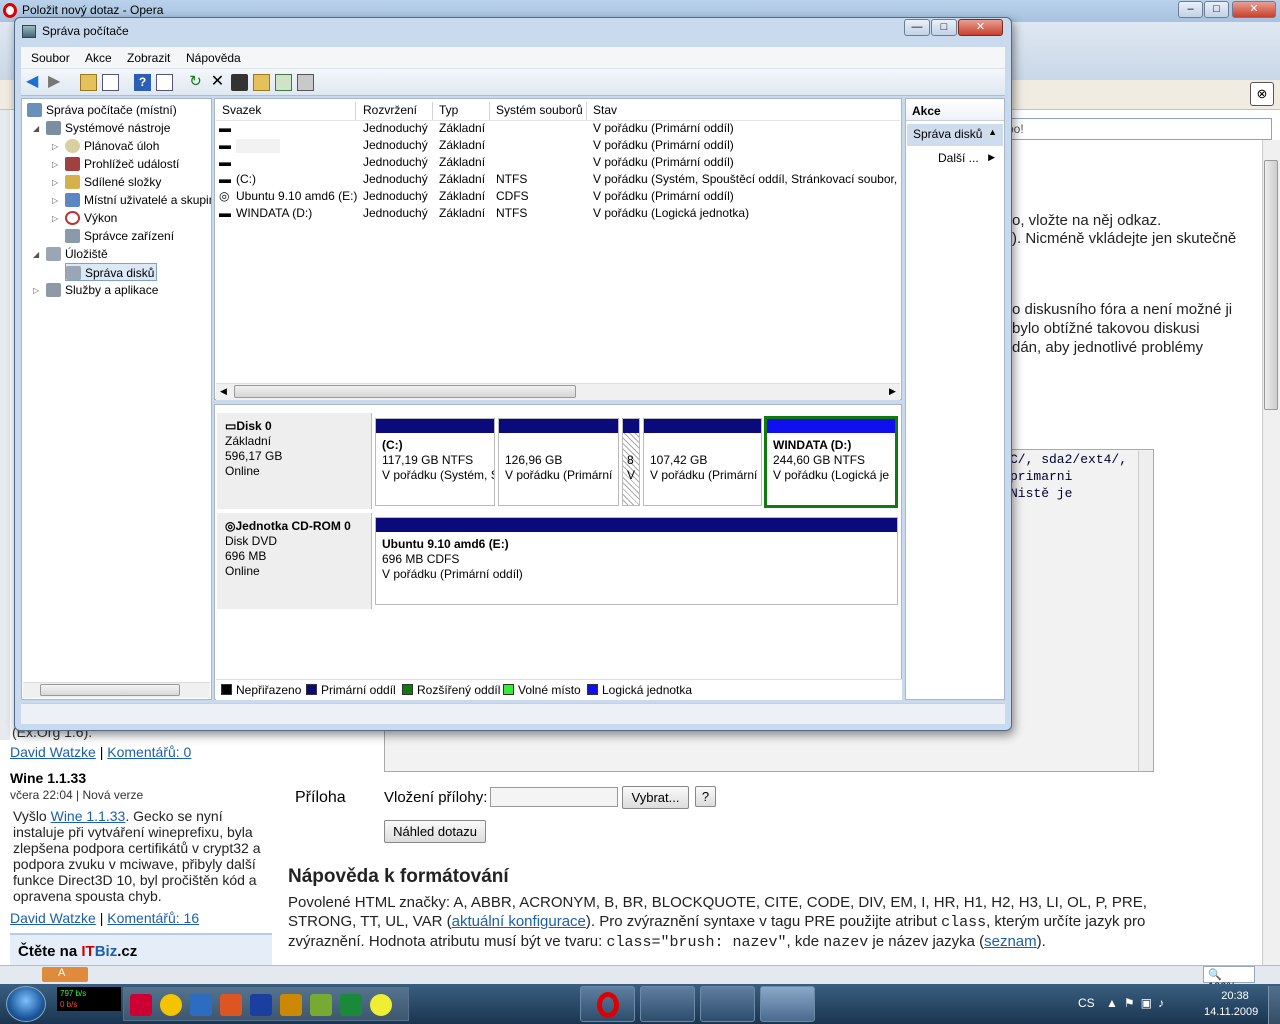  I want to click on textarea-scrollbar, so click(1145, 611).